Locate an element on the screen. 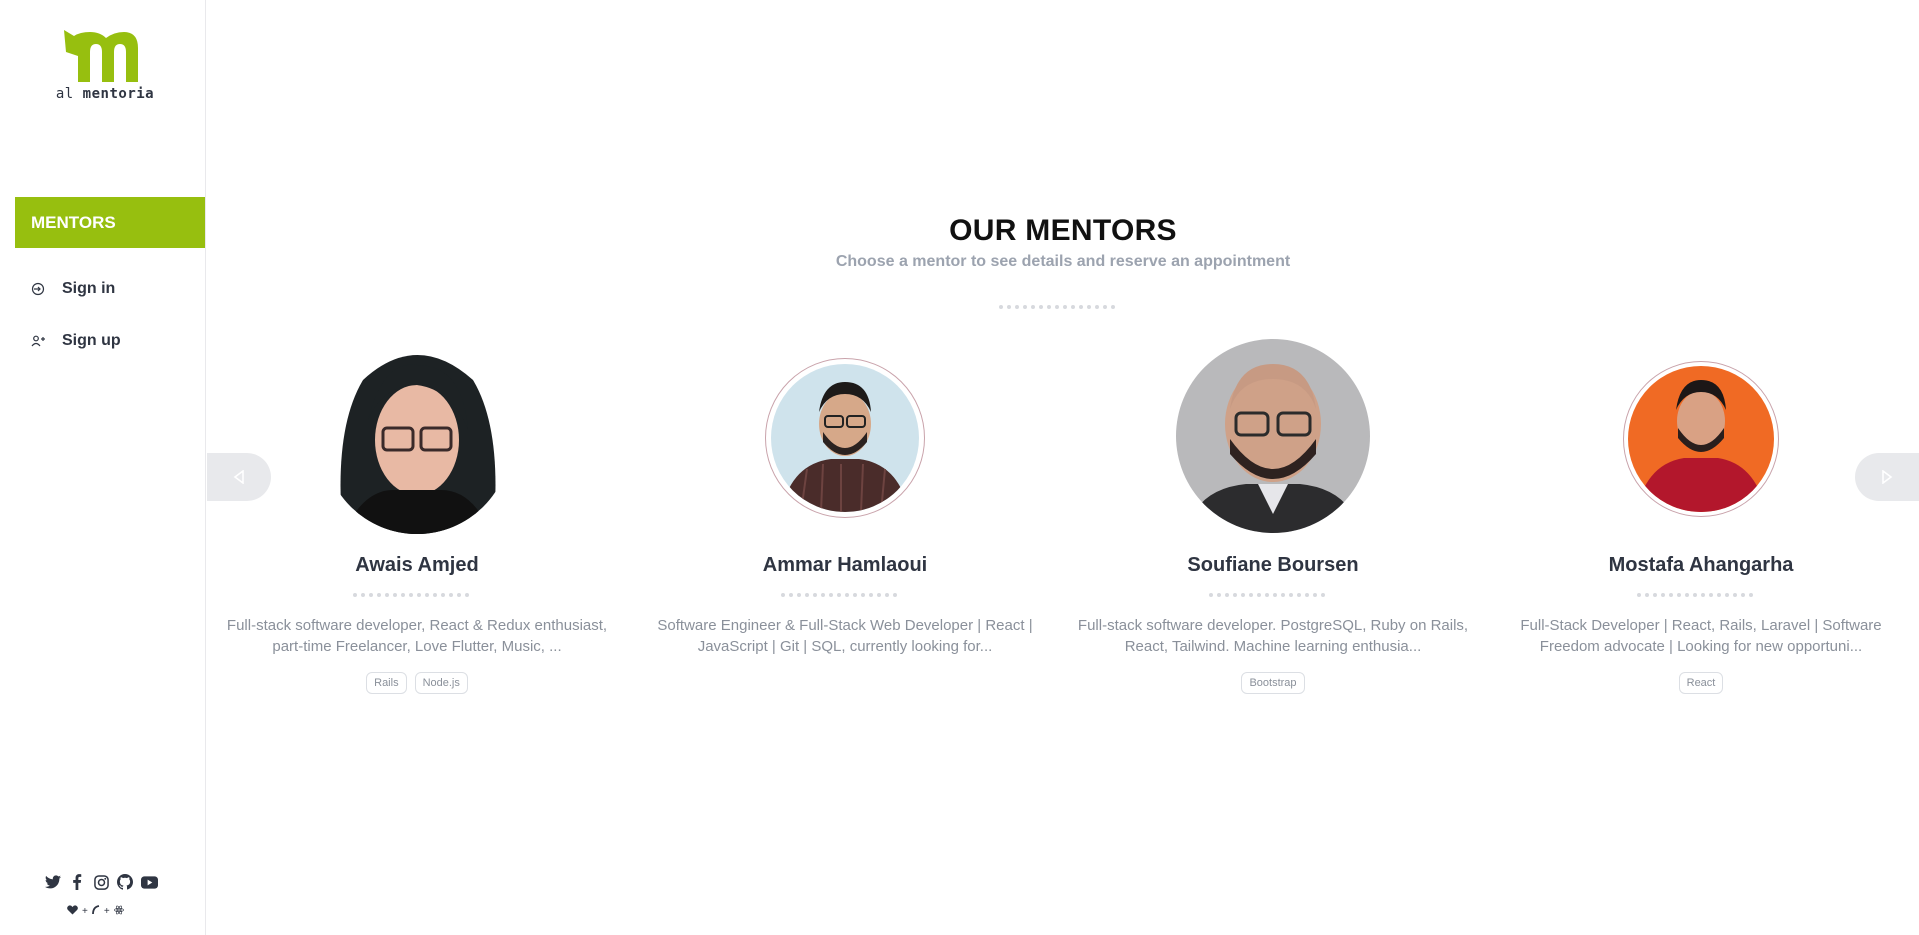  mentor-tags: React is located at coordinates (1701, 683).